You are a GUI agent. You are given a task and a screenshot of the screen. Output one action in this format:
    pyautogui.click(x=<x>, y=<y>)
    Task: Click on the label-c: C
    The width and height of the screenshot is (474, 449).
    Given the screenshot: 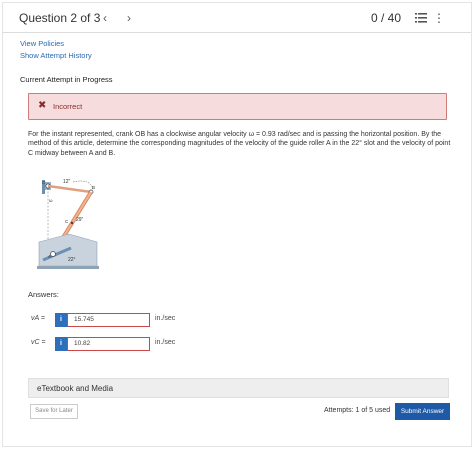 What is the action you would take?
    pyautogui.click(x=67, y=221)
    